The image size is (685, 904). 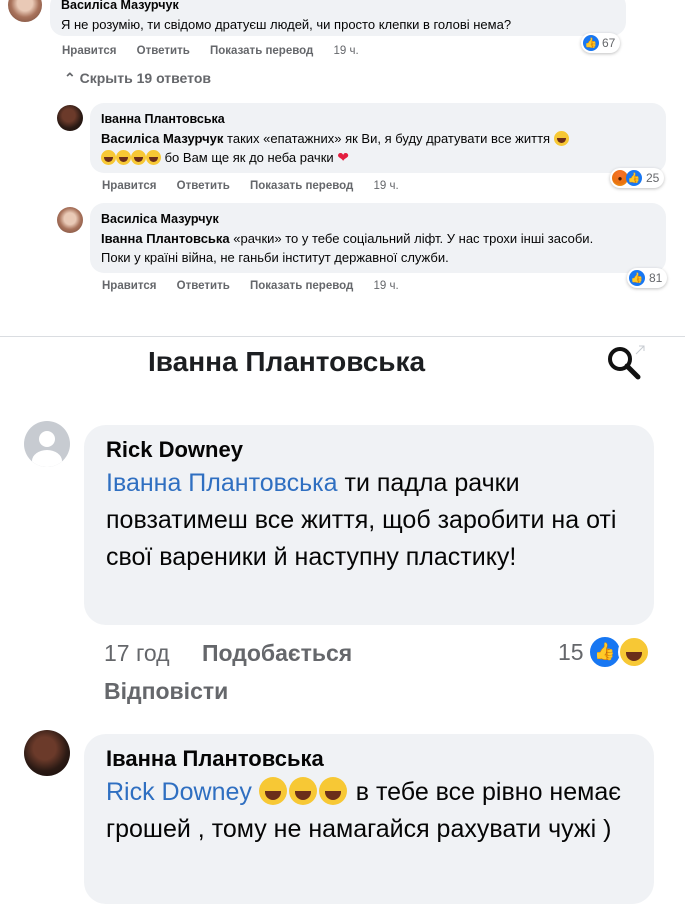 What do you see at coordinates (166, 691) in the screenshot?
I see `reply-link: Відповісти` at bounding box center [166, 691].